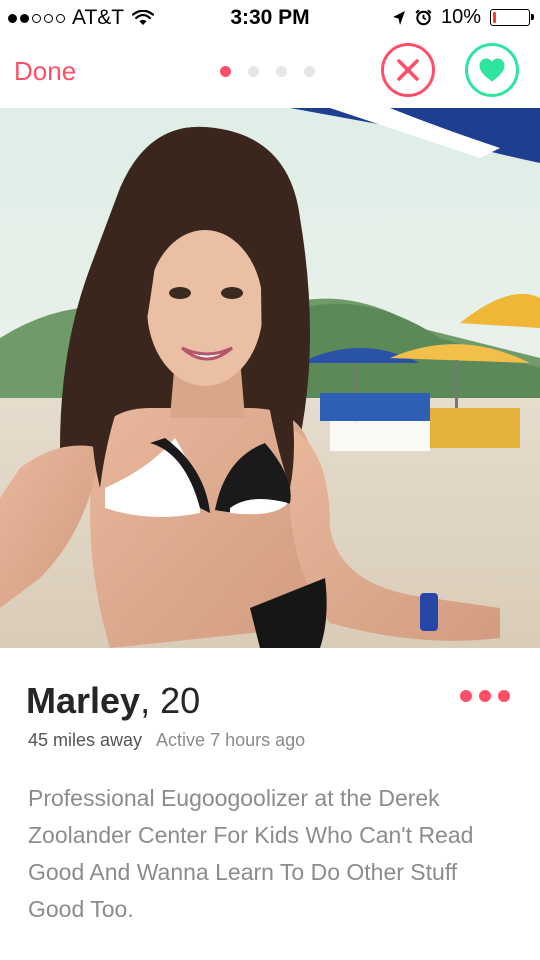 Image resolution: width=540 pixels, height=960 pixels. I want to click on battery-nub, so click(532, 17).